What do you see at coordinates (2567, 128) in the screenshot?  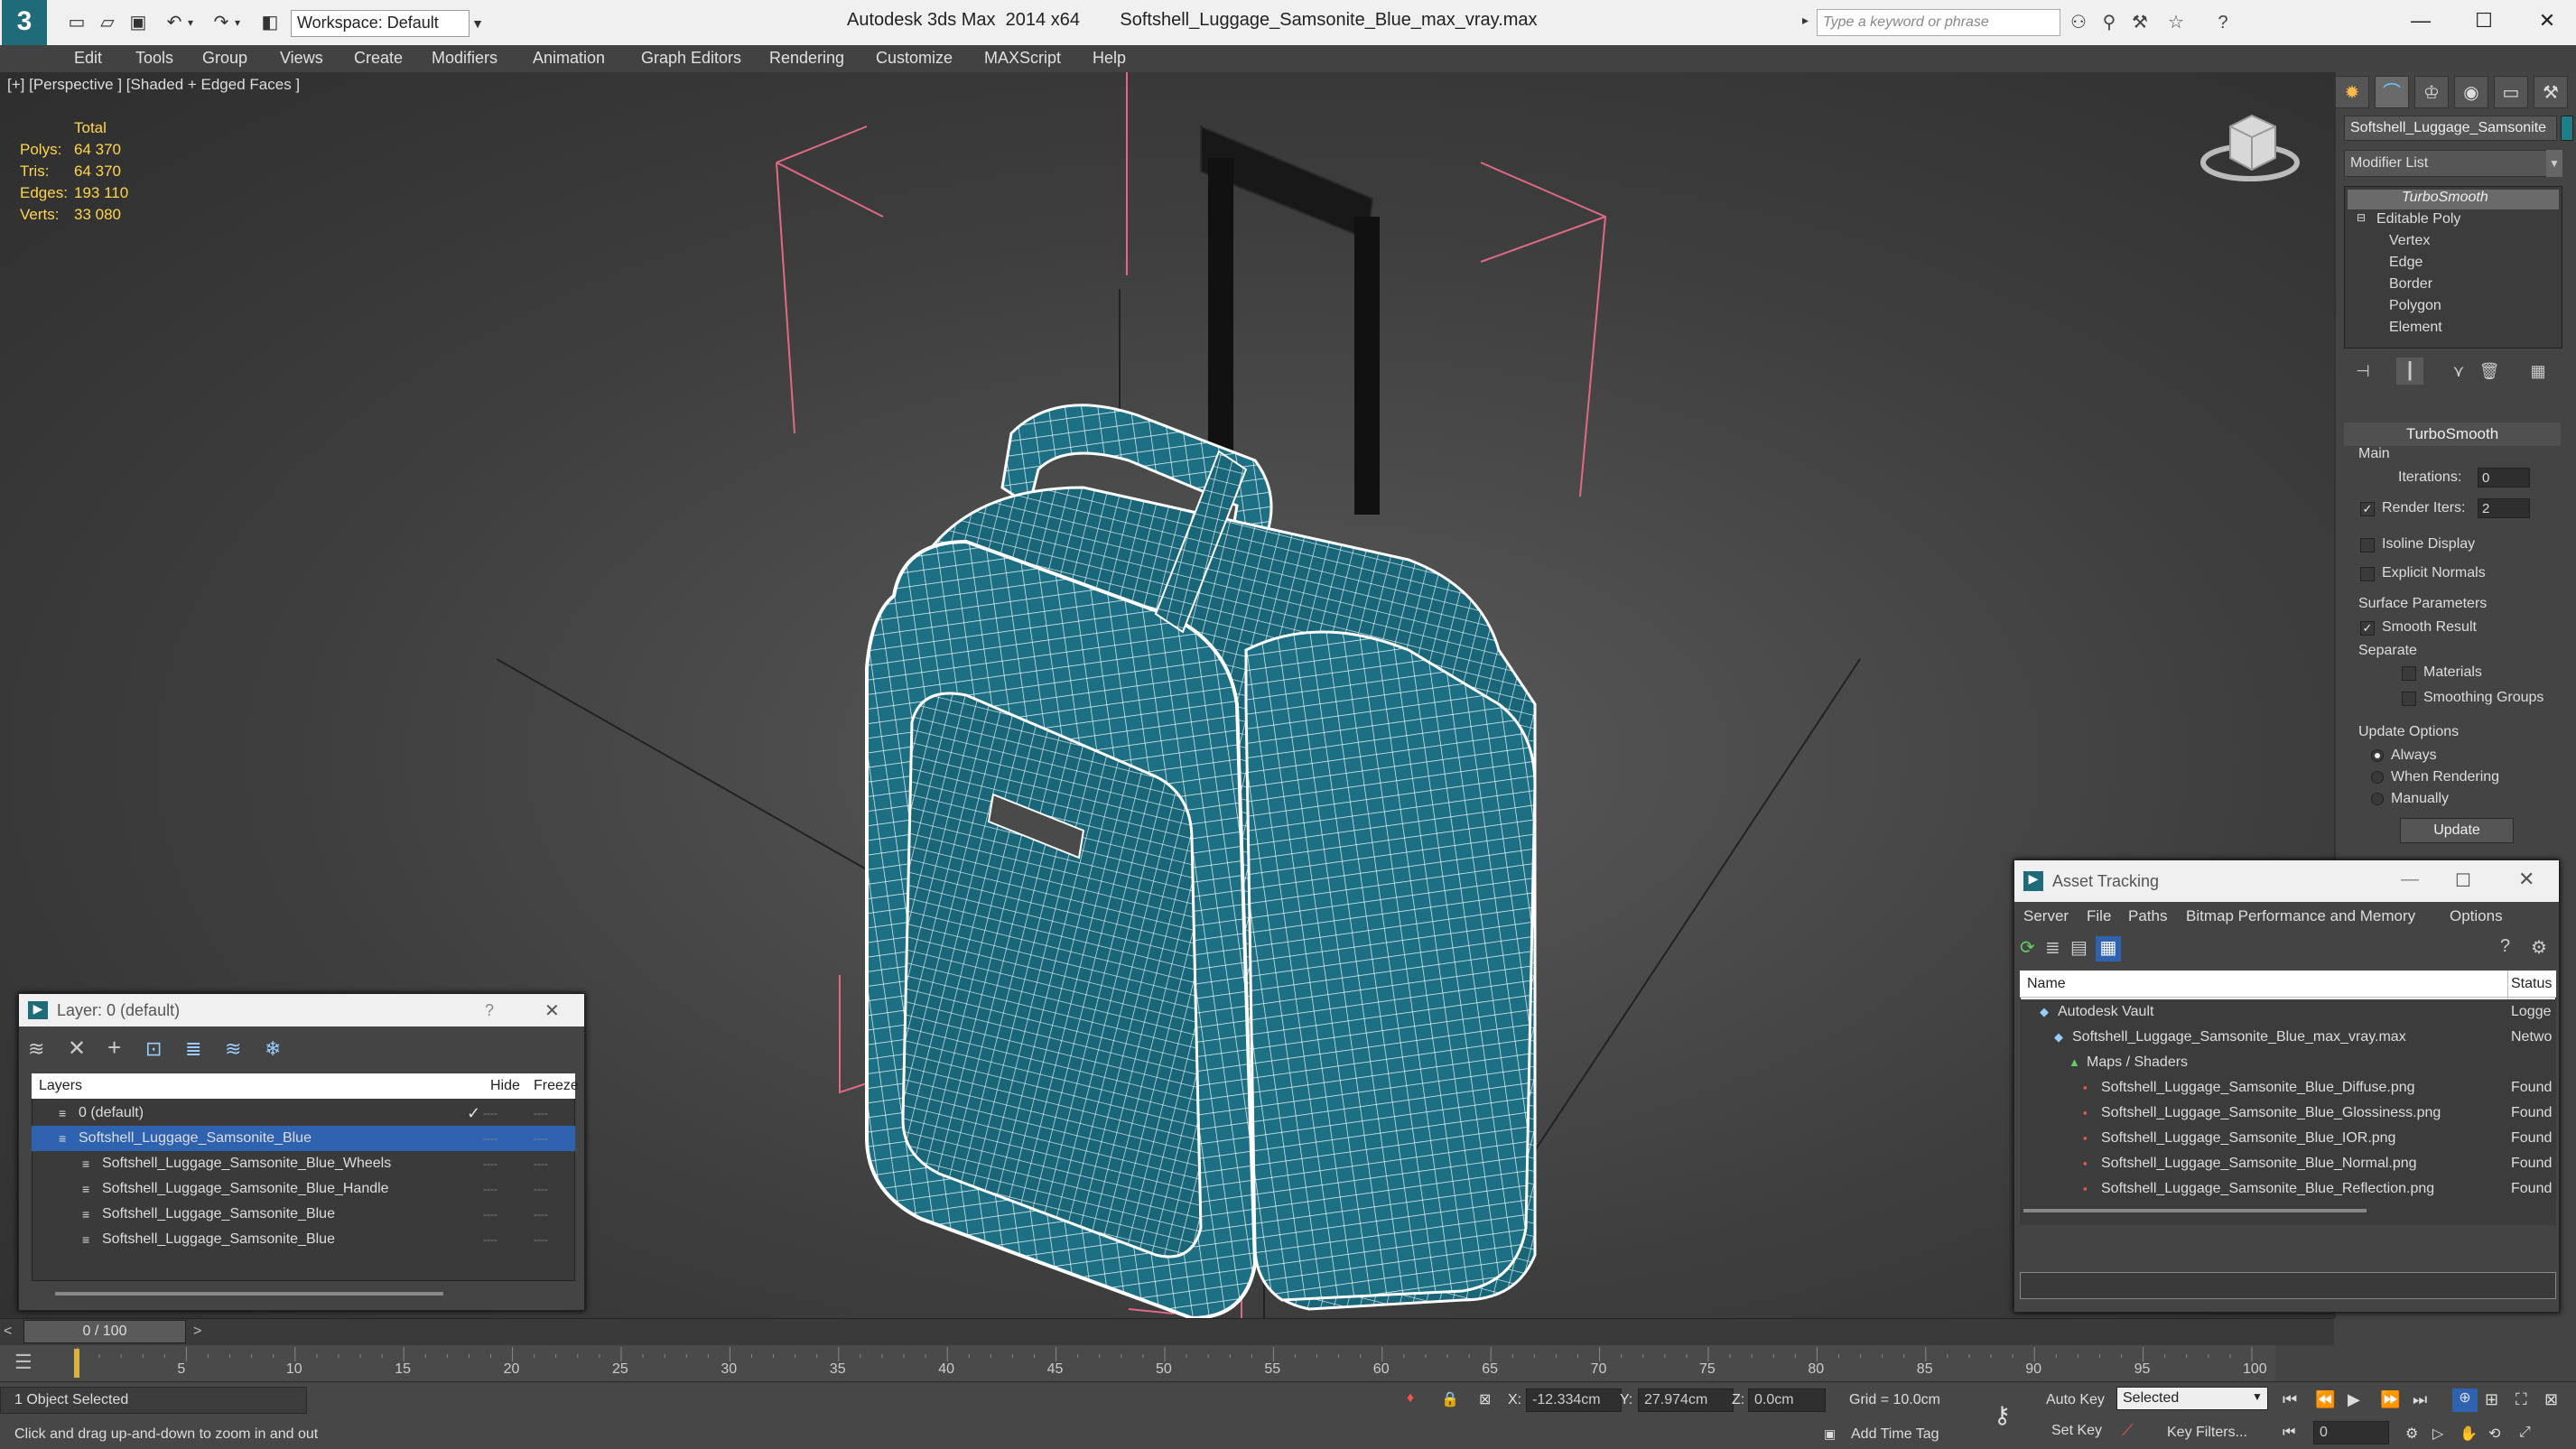 I see `object-color-swatch` at bounding box center [2567, 128].